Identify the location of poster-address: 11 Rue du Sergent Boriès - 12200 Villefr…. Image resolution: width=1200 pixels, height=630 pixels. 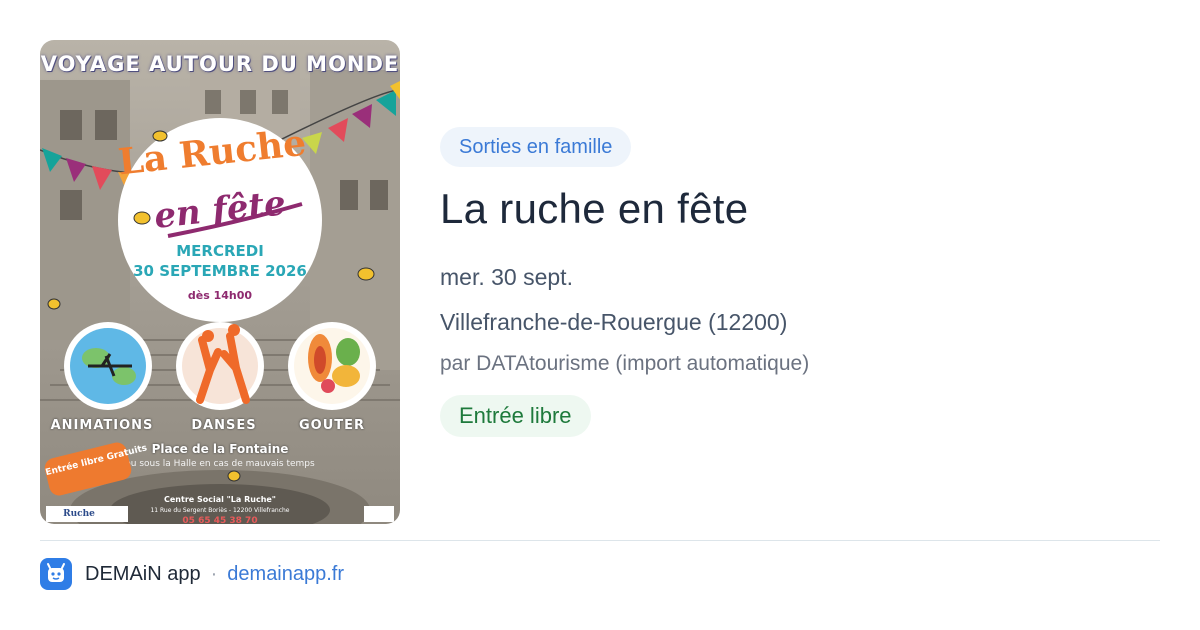
(220, 510).